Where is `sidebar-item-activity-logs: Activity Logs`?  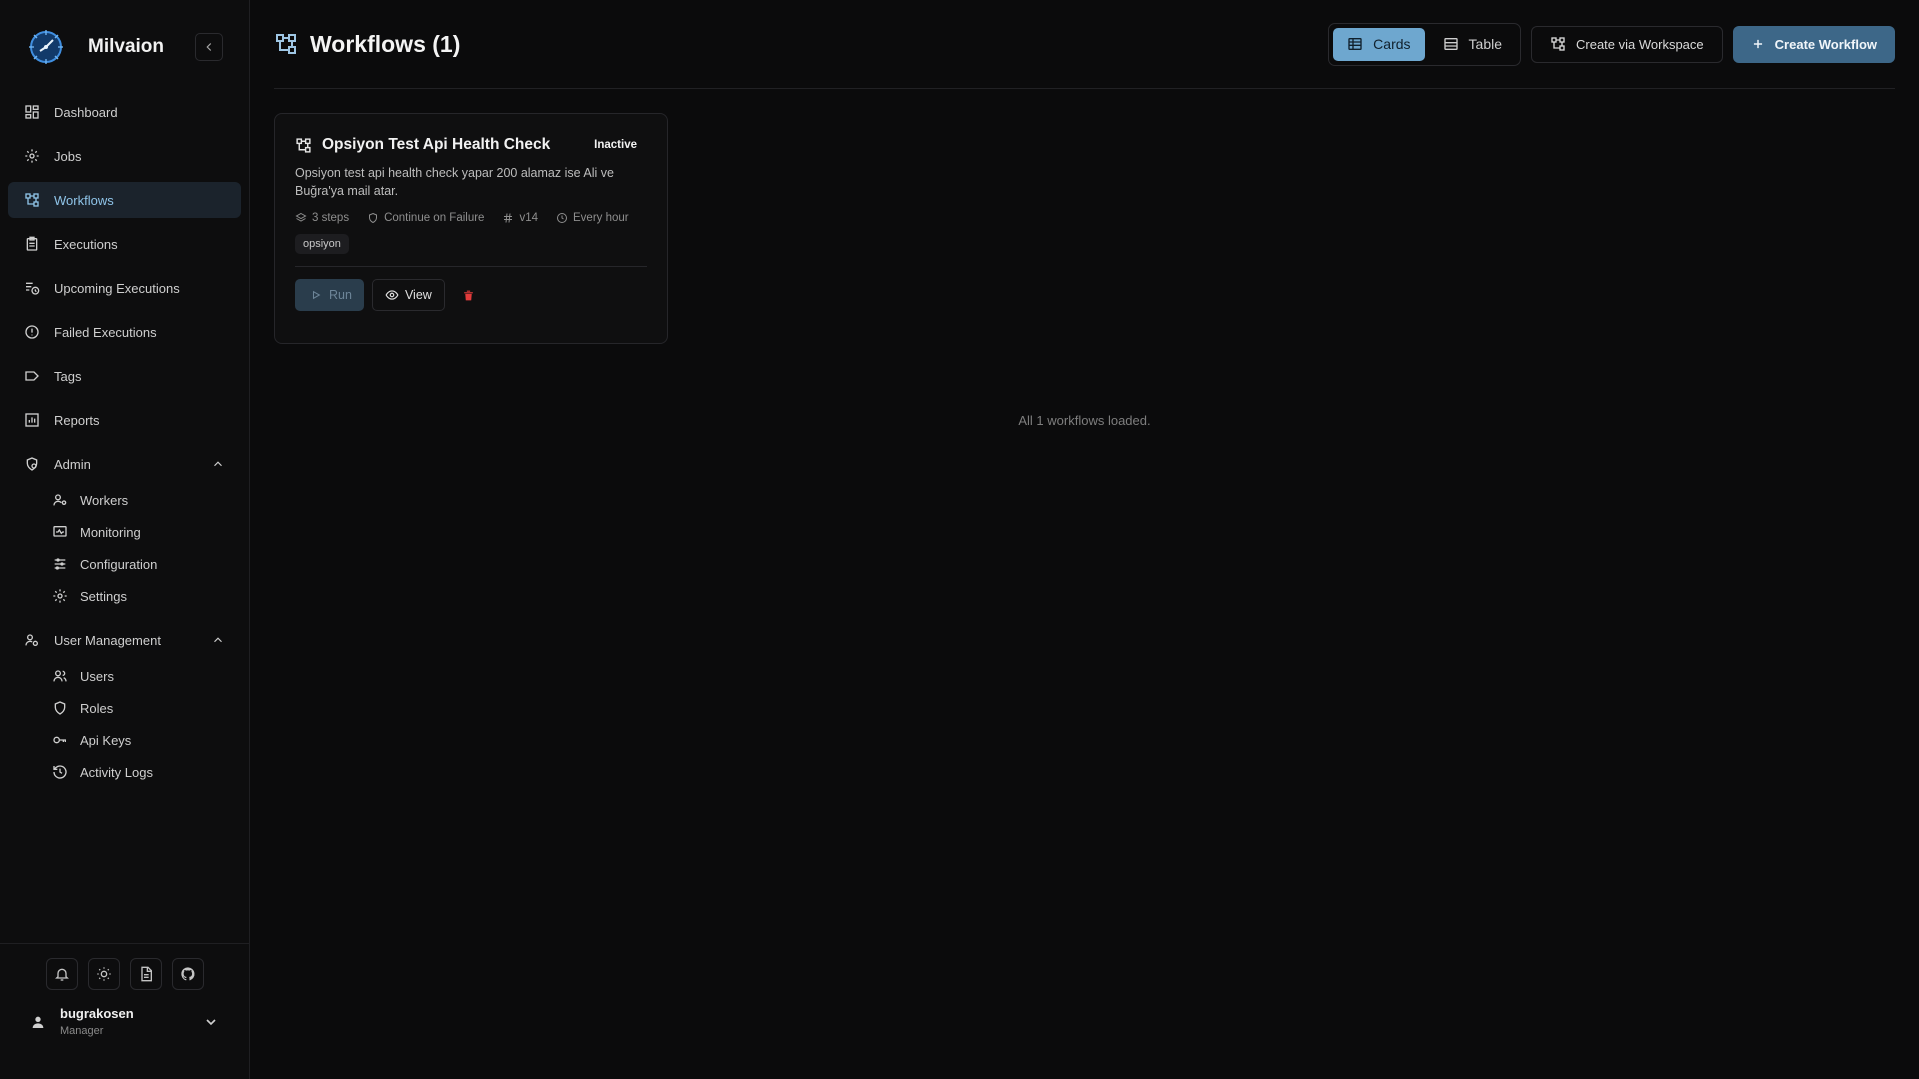
sidebar-item-activity-logs: Activity Logs is located at coordinates (124, 772).